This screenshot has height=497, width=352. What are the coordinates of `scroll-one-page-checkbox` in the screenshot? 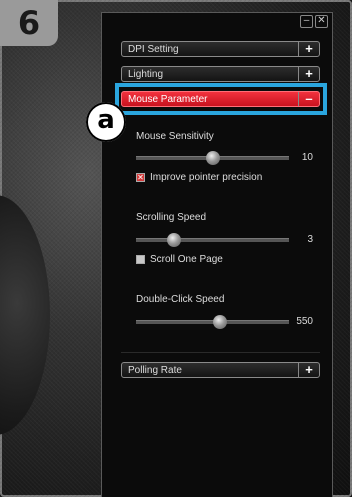 It's located at (140, 259).